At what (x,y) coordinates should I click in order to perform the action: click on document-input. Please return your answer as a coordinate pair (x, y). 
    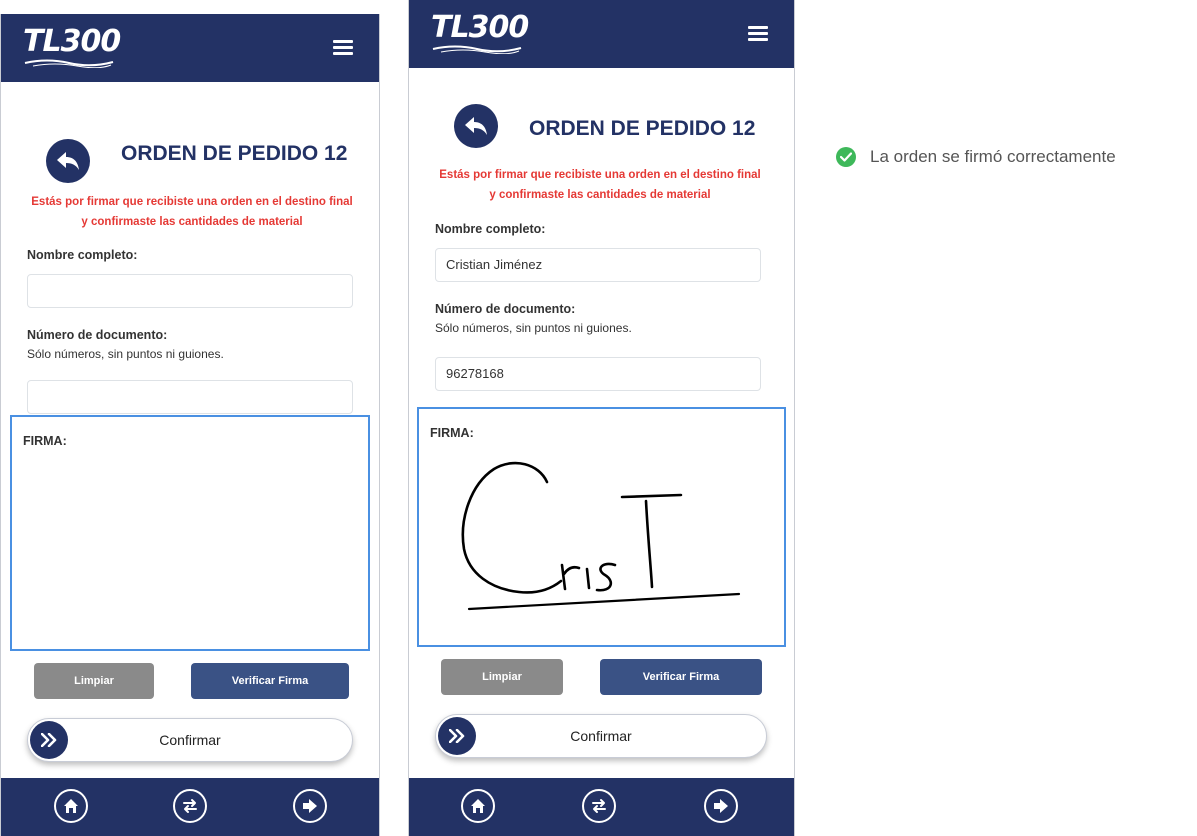
    Looking at the image, I should click on (190, 397).